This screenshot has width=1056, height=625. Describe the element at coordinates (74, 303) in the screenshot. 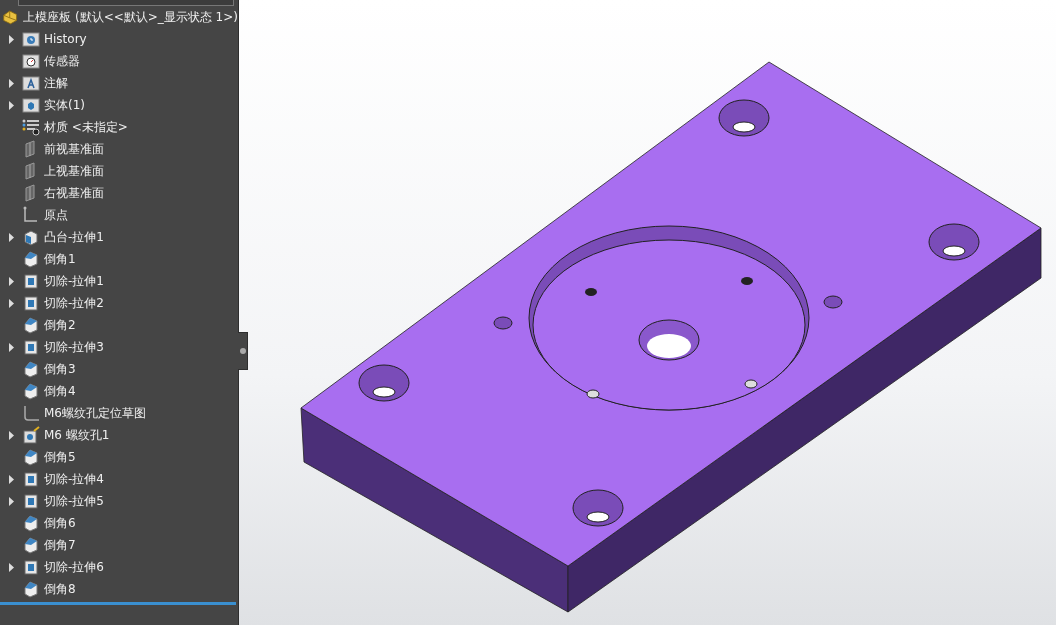

I see `tree-item: 切除-拉伸2` at that location.